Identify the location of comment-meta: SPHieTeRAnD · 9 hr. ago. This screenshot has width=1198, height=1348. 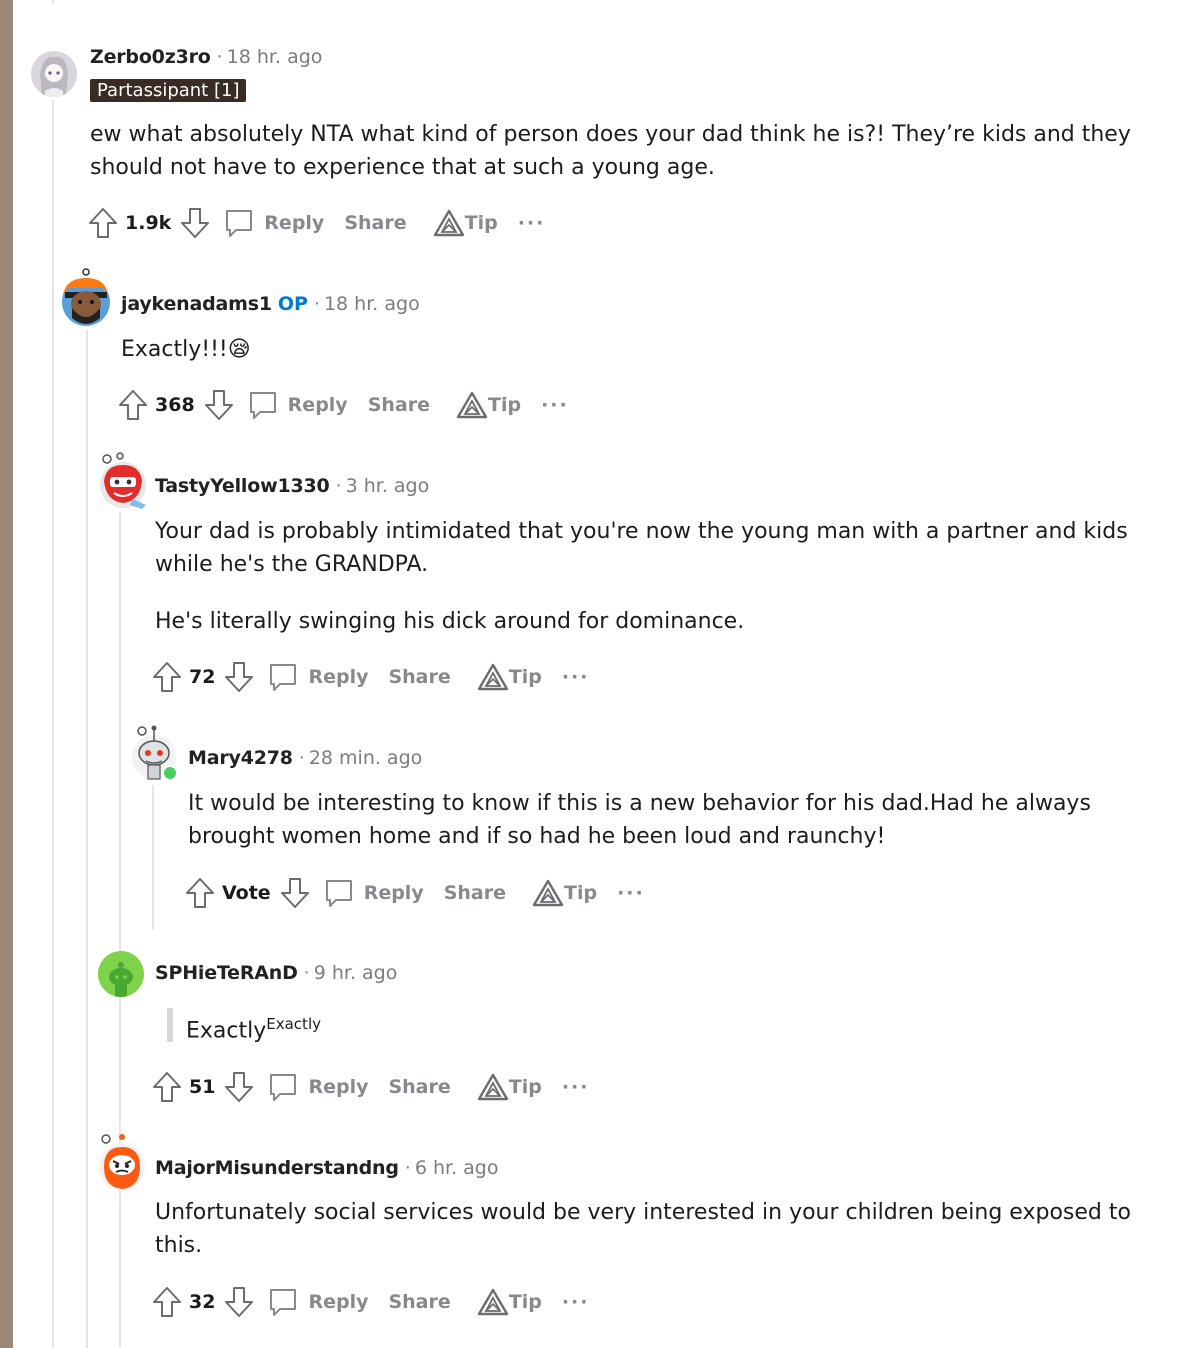
(276, 973).